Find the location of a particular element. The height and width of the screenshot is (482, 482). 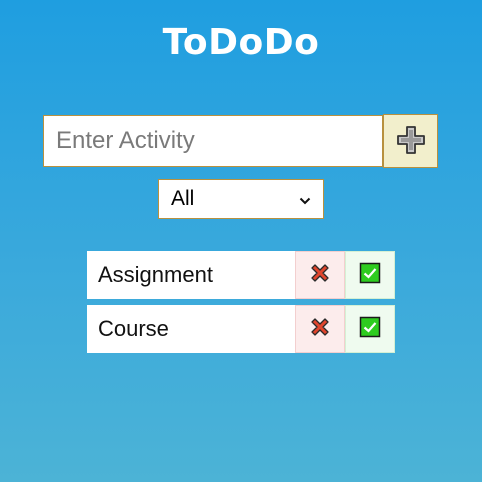

todo-item: Course is located at coordinates (241, 329).